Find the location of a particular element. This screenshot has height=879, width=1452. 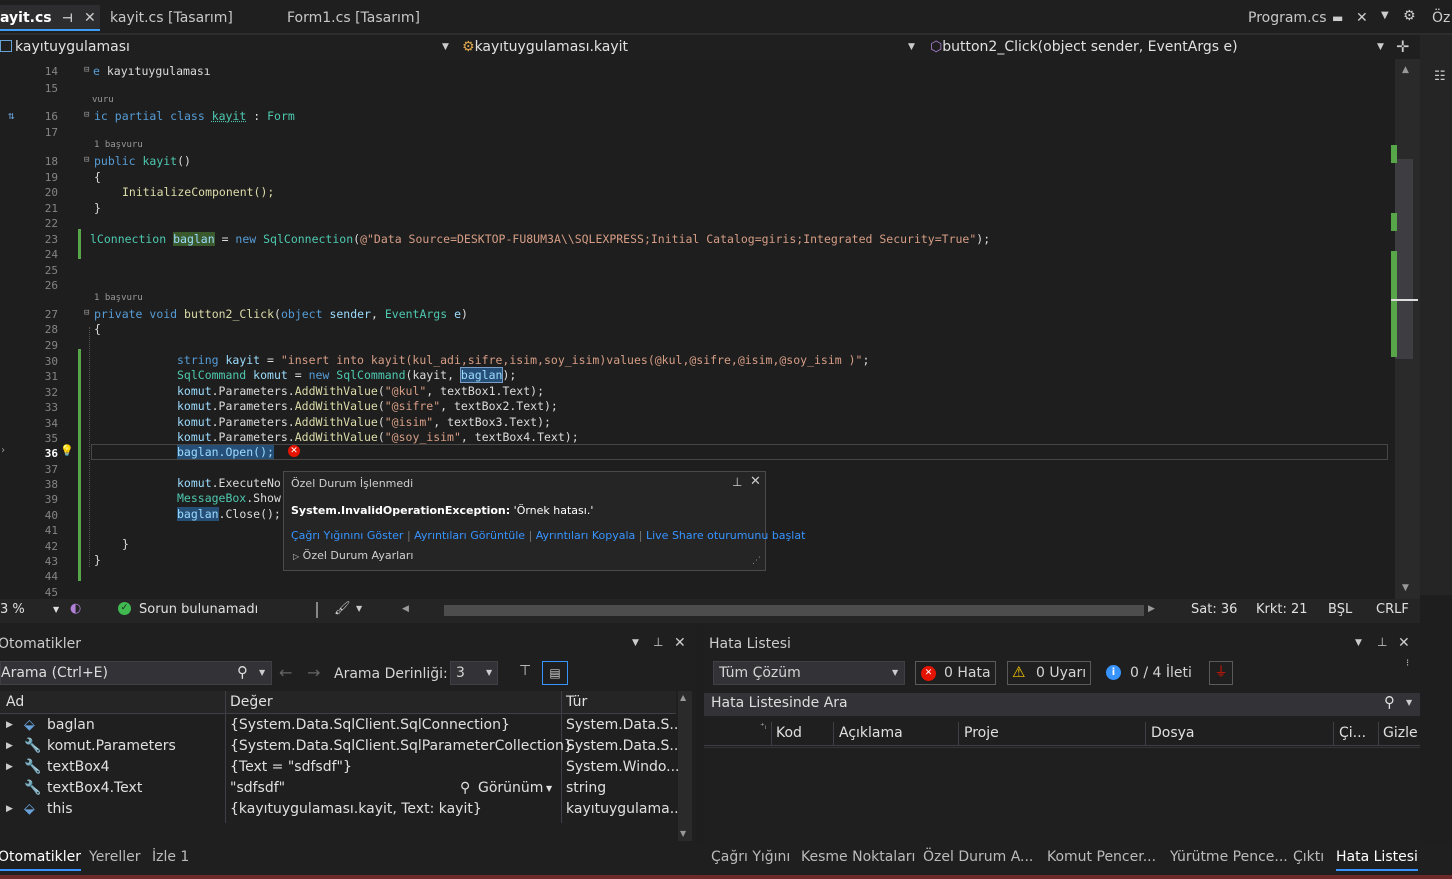

pin-icon: ▬ is located at coordinates (1337, 18).